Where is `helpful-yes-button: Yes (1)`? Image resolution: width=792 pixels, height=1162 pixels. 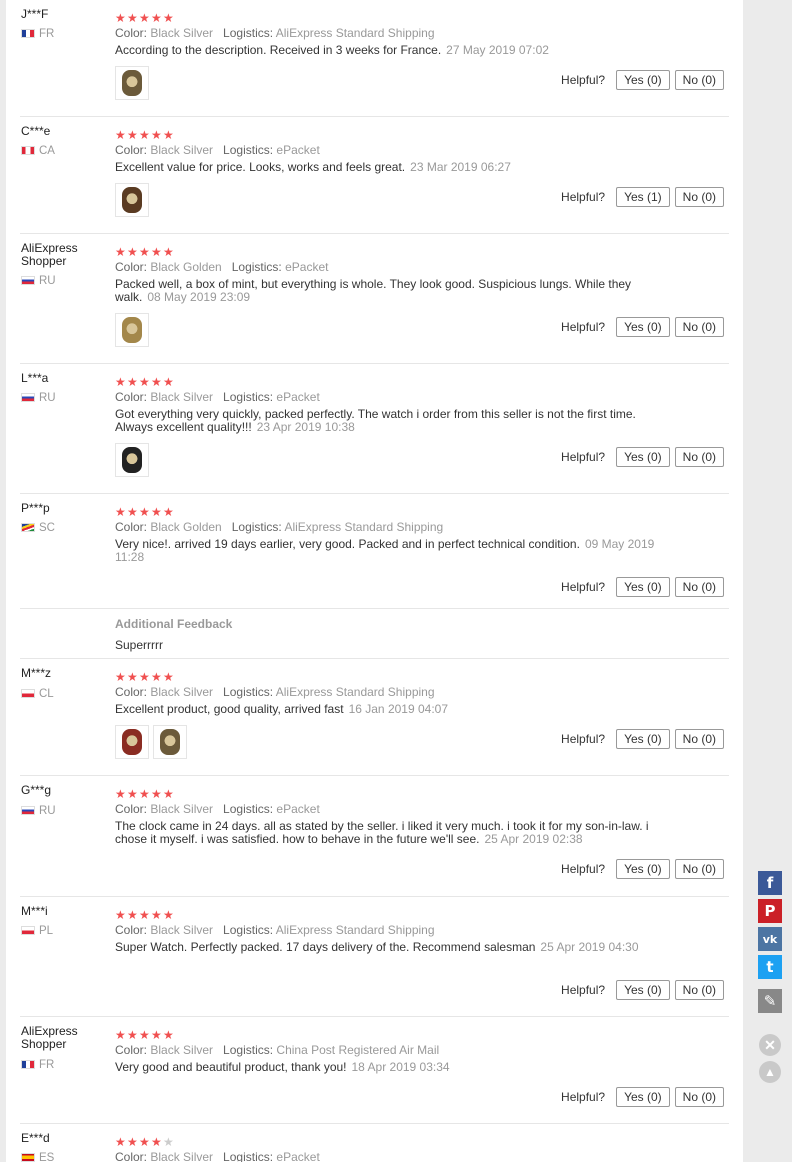 helpful-yes-button: Yes (1) is located at coordinates (643, 197).